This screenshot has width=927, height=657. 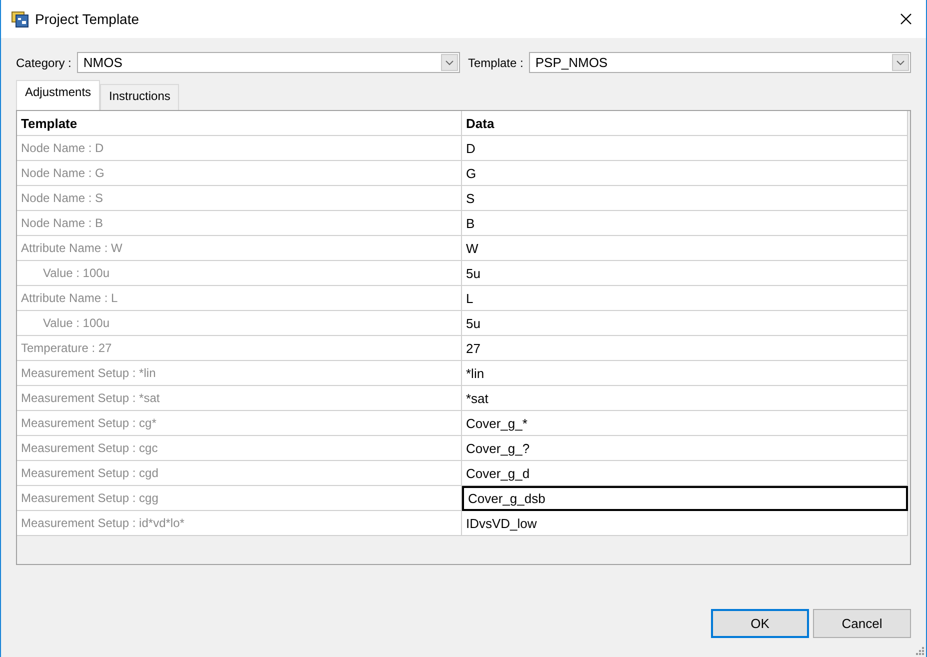 What do you see at coordinates (685, 348) in the screenshot?
I see `table-cell: 27` at bounding box center [685, 348].